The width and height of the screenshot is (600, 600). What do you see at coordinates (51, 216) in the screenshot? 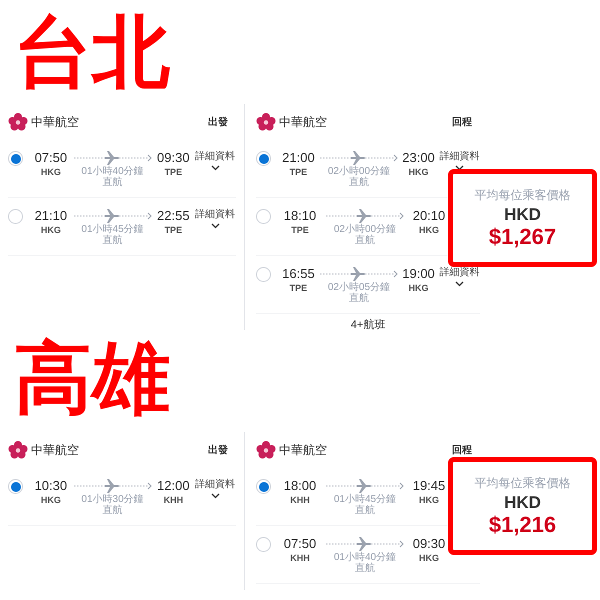
I see `departure-time: 21:10` at bounding box center [51, 216].